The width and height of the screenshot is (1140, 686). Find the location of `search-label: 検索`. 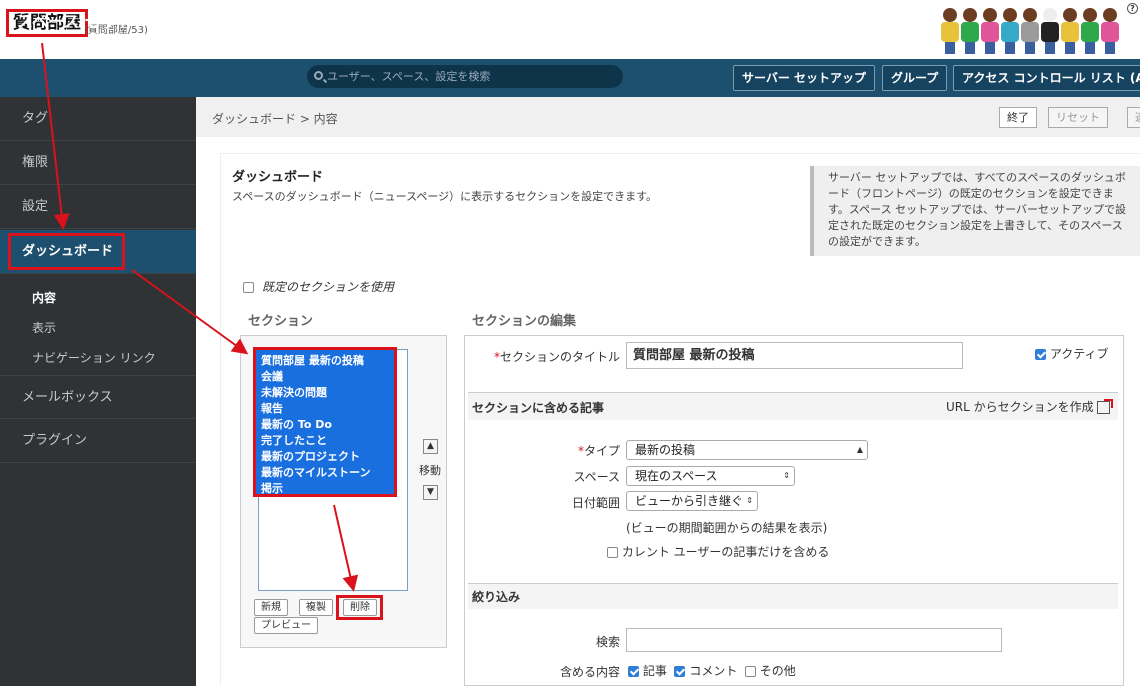

search-label: 検索 is located at coordinates (607, 642).